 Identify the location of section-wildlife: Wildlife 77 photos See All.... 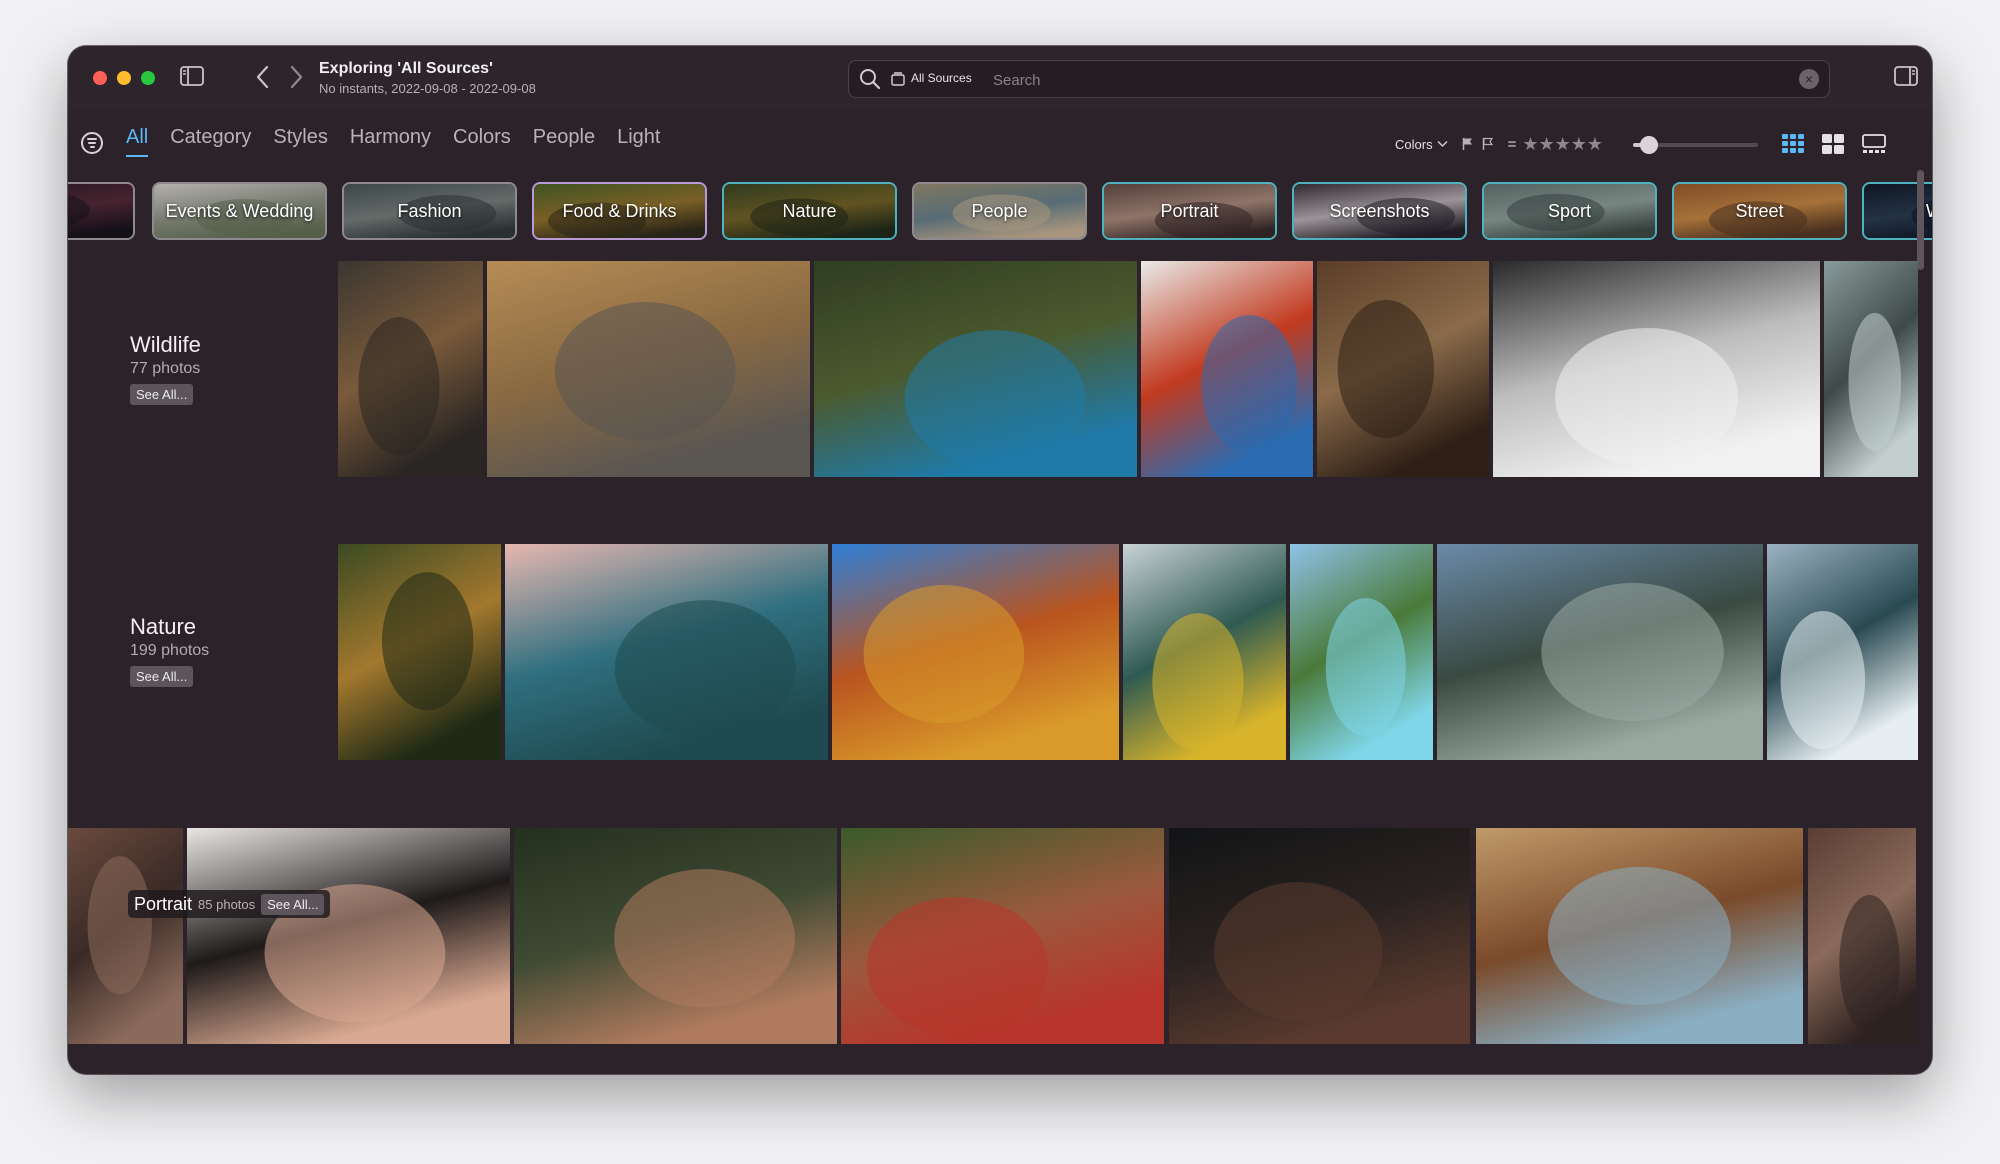
(165, 368).